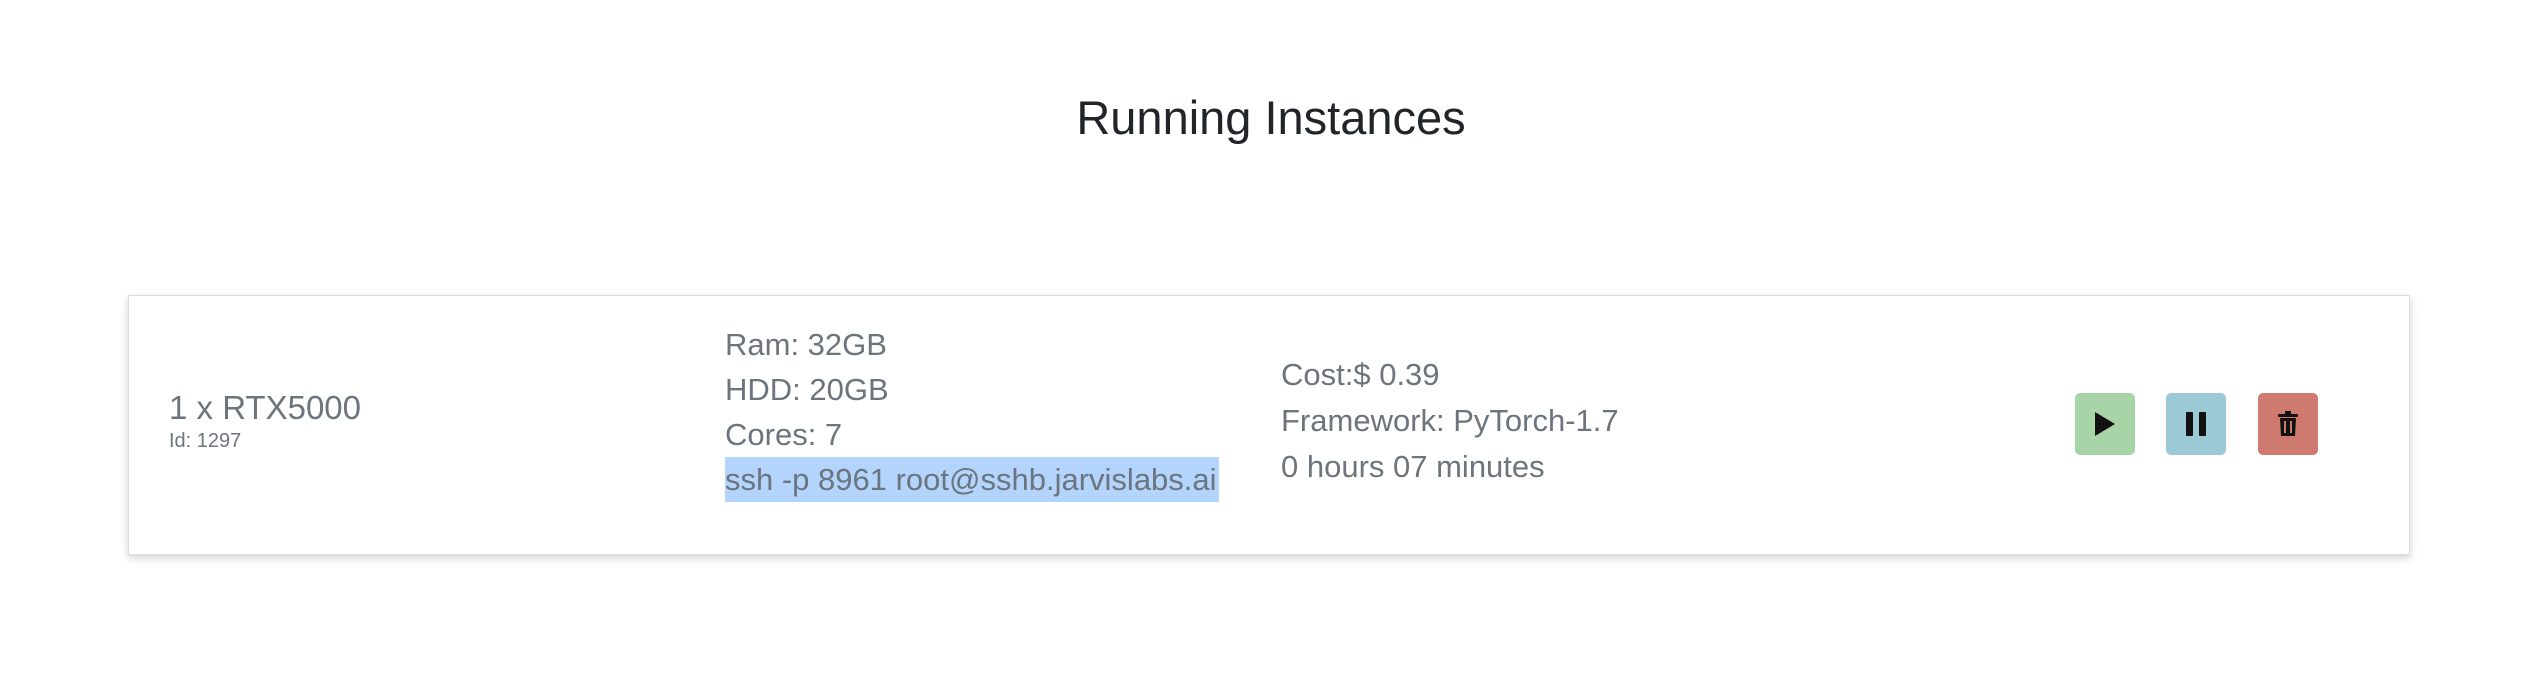 The height and width of the screenshot is (678, 2542). Describe the element at coordinates (972, 479) in the screenshot. I see `ssh-command: ssh -p 8961 root@sshb.jarvislabs.ai` at that location.